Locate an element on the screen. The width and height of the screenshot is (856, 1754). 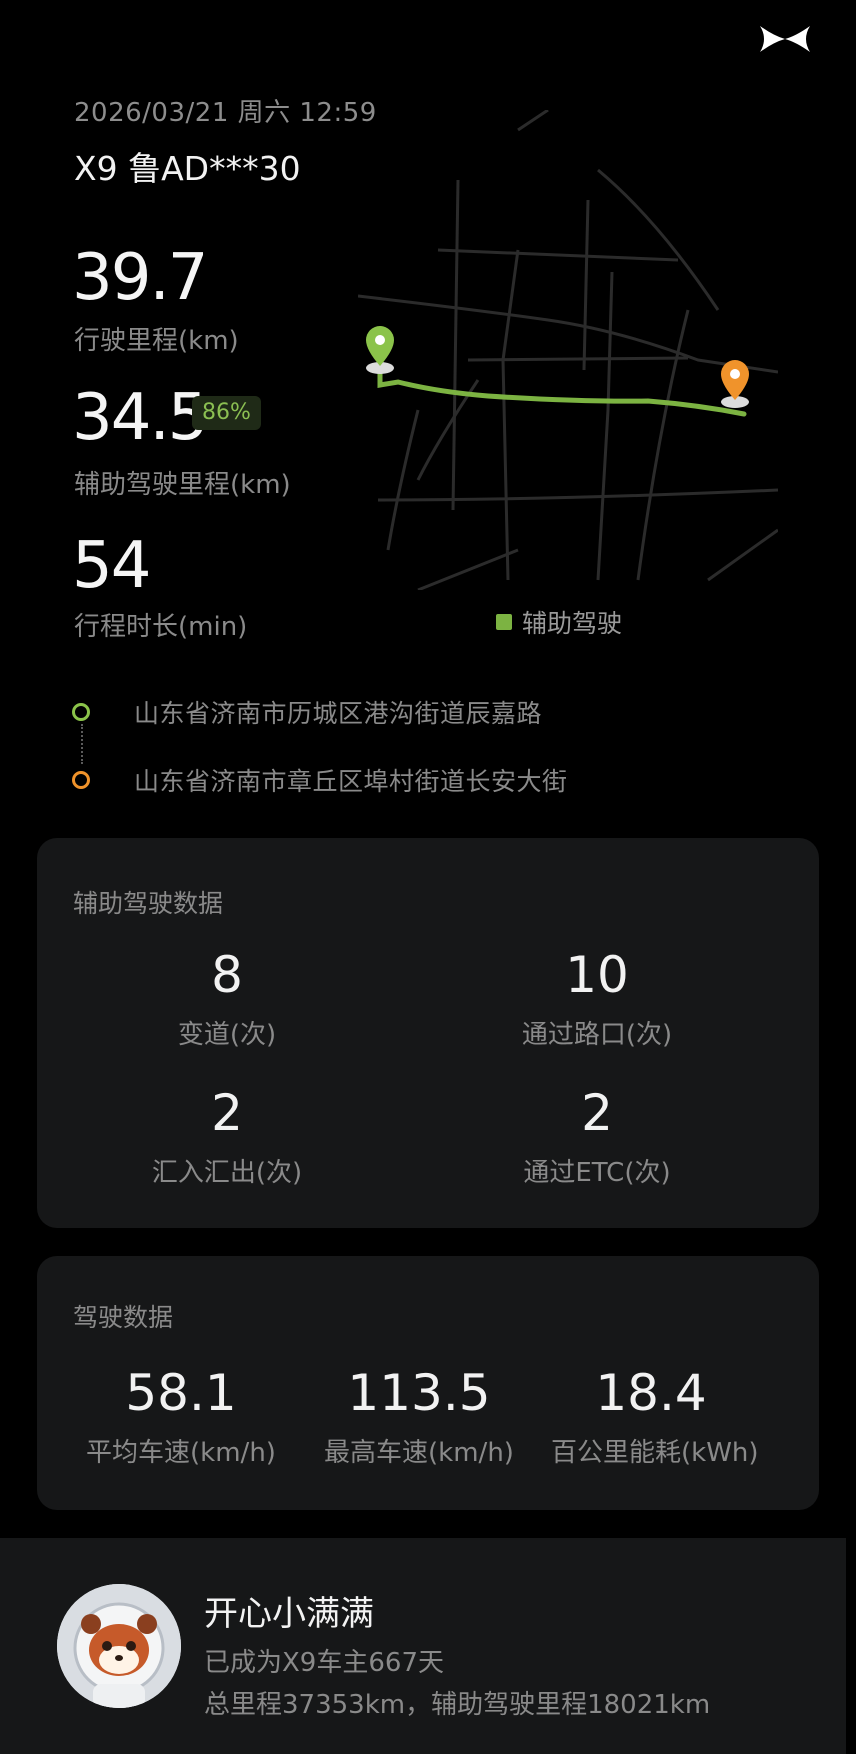
stat-label: 通过路口(次) is located at coordinates (597, 1035).